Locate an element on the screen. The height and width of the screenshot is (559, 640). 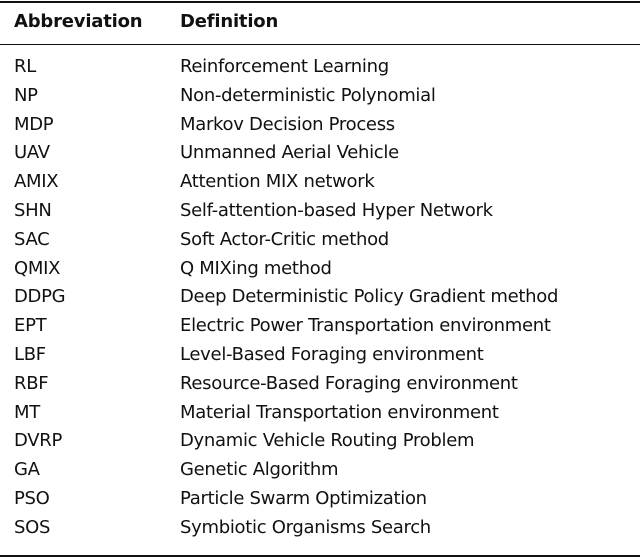
abbreviation-cell: PSO is located at coordinates (32, 498).